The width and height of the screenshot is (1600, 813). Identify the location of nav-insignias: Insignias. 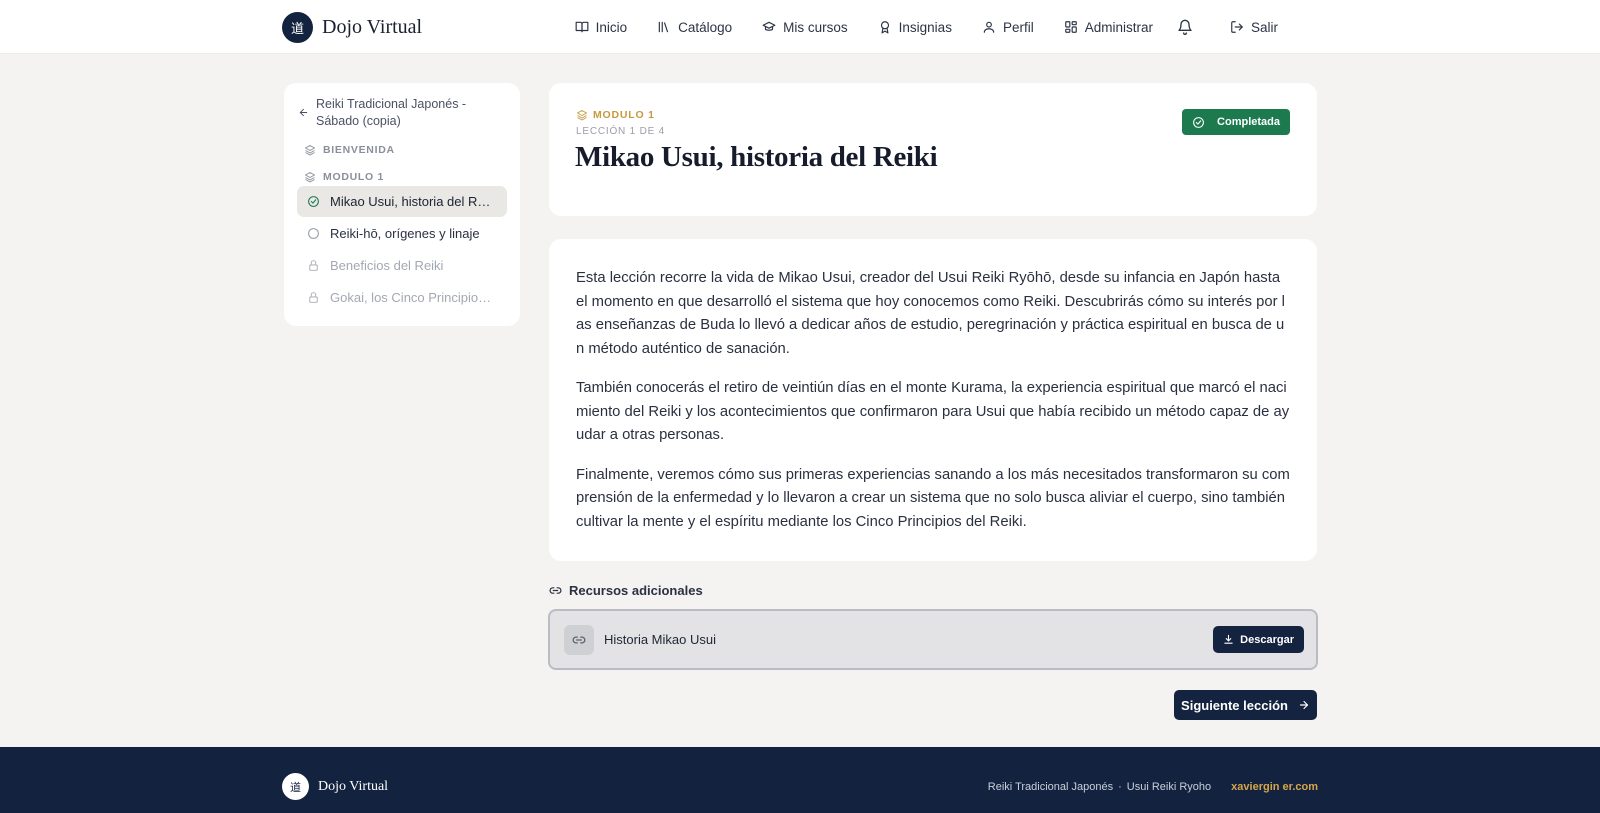
(915, 27).